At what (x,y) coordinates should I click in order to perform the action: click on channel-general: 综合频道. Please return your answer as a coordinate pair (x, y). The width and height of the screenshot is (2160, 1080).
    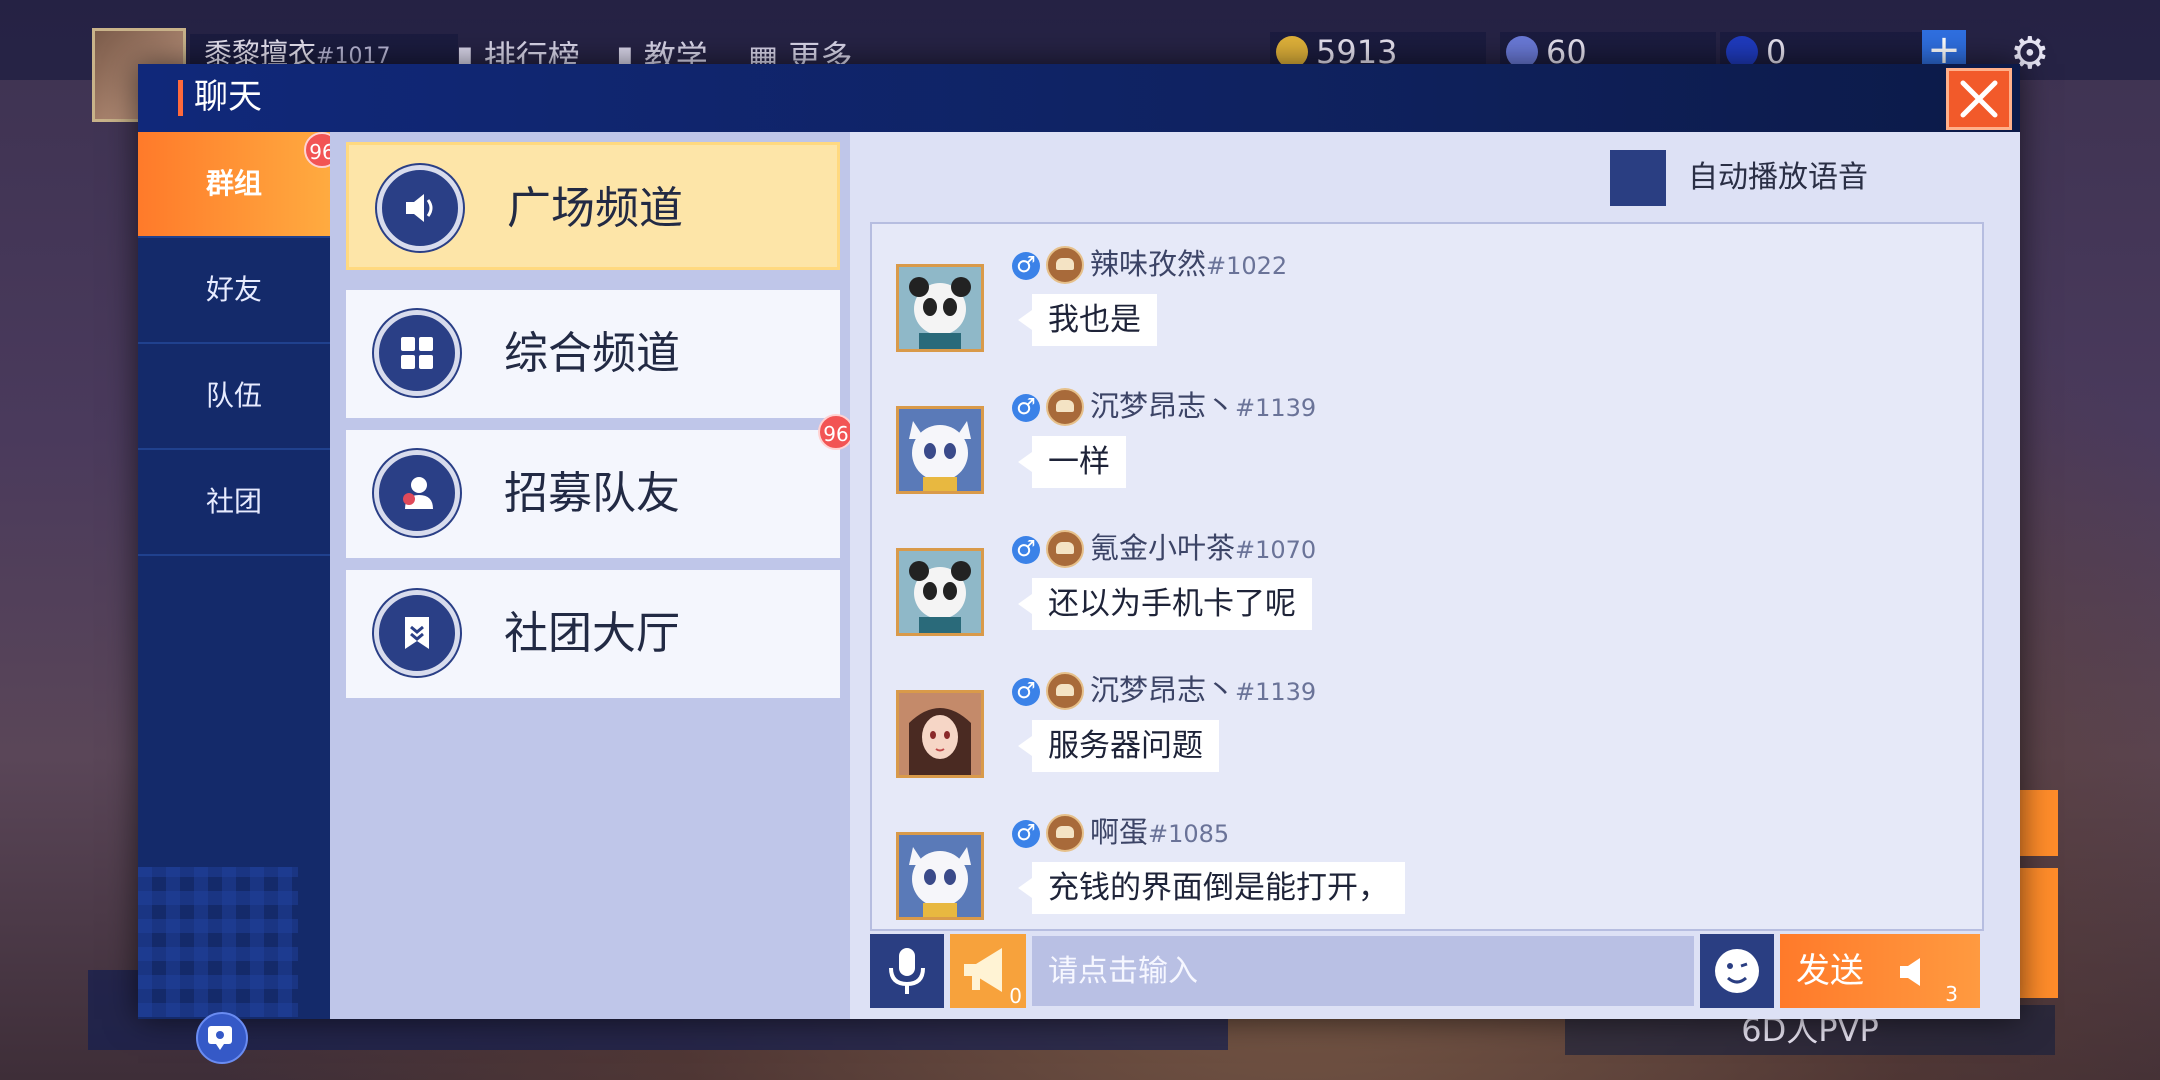
    Looking at the image, I should click on (593, 354).